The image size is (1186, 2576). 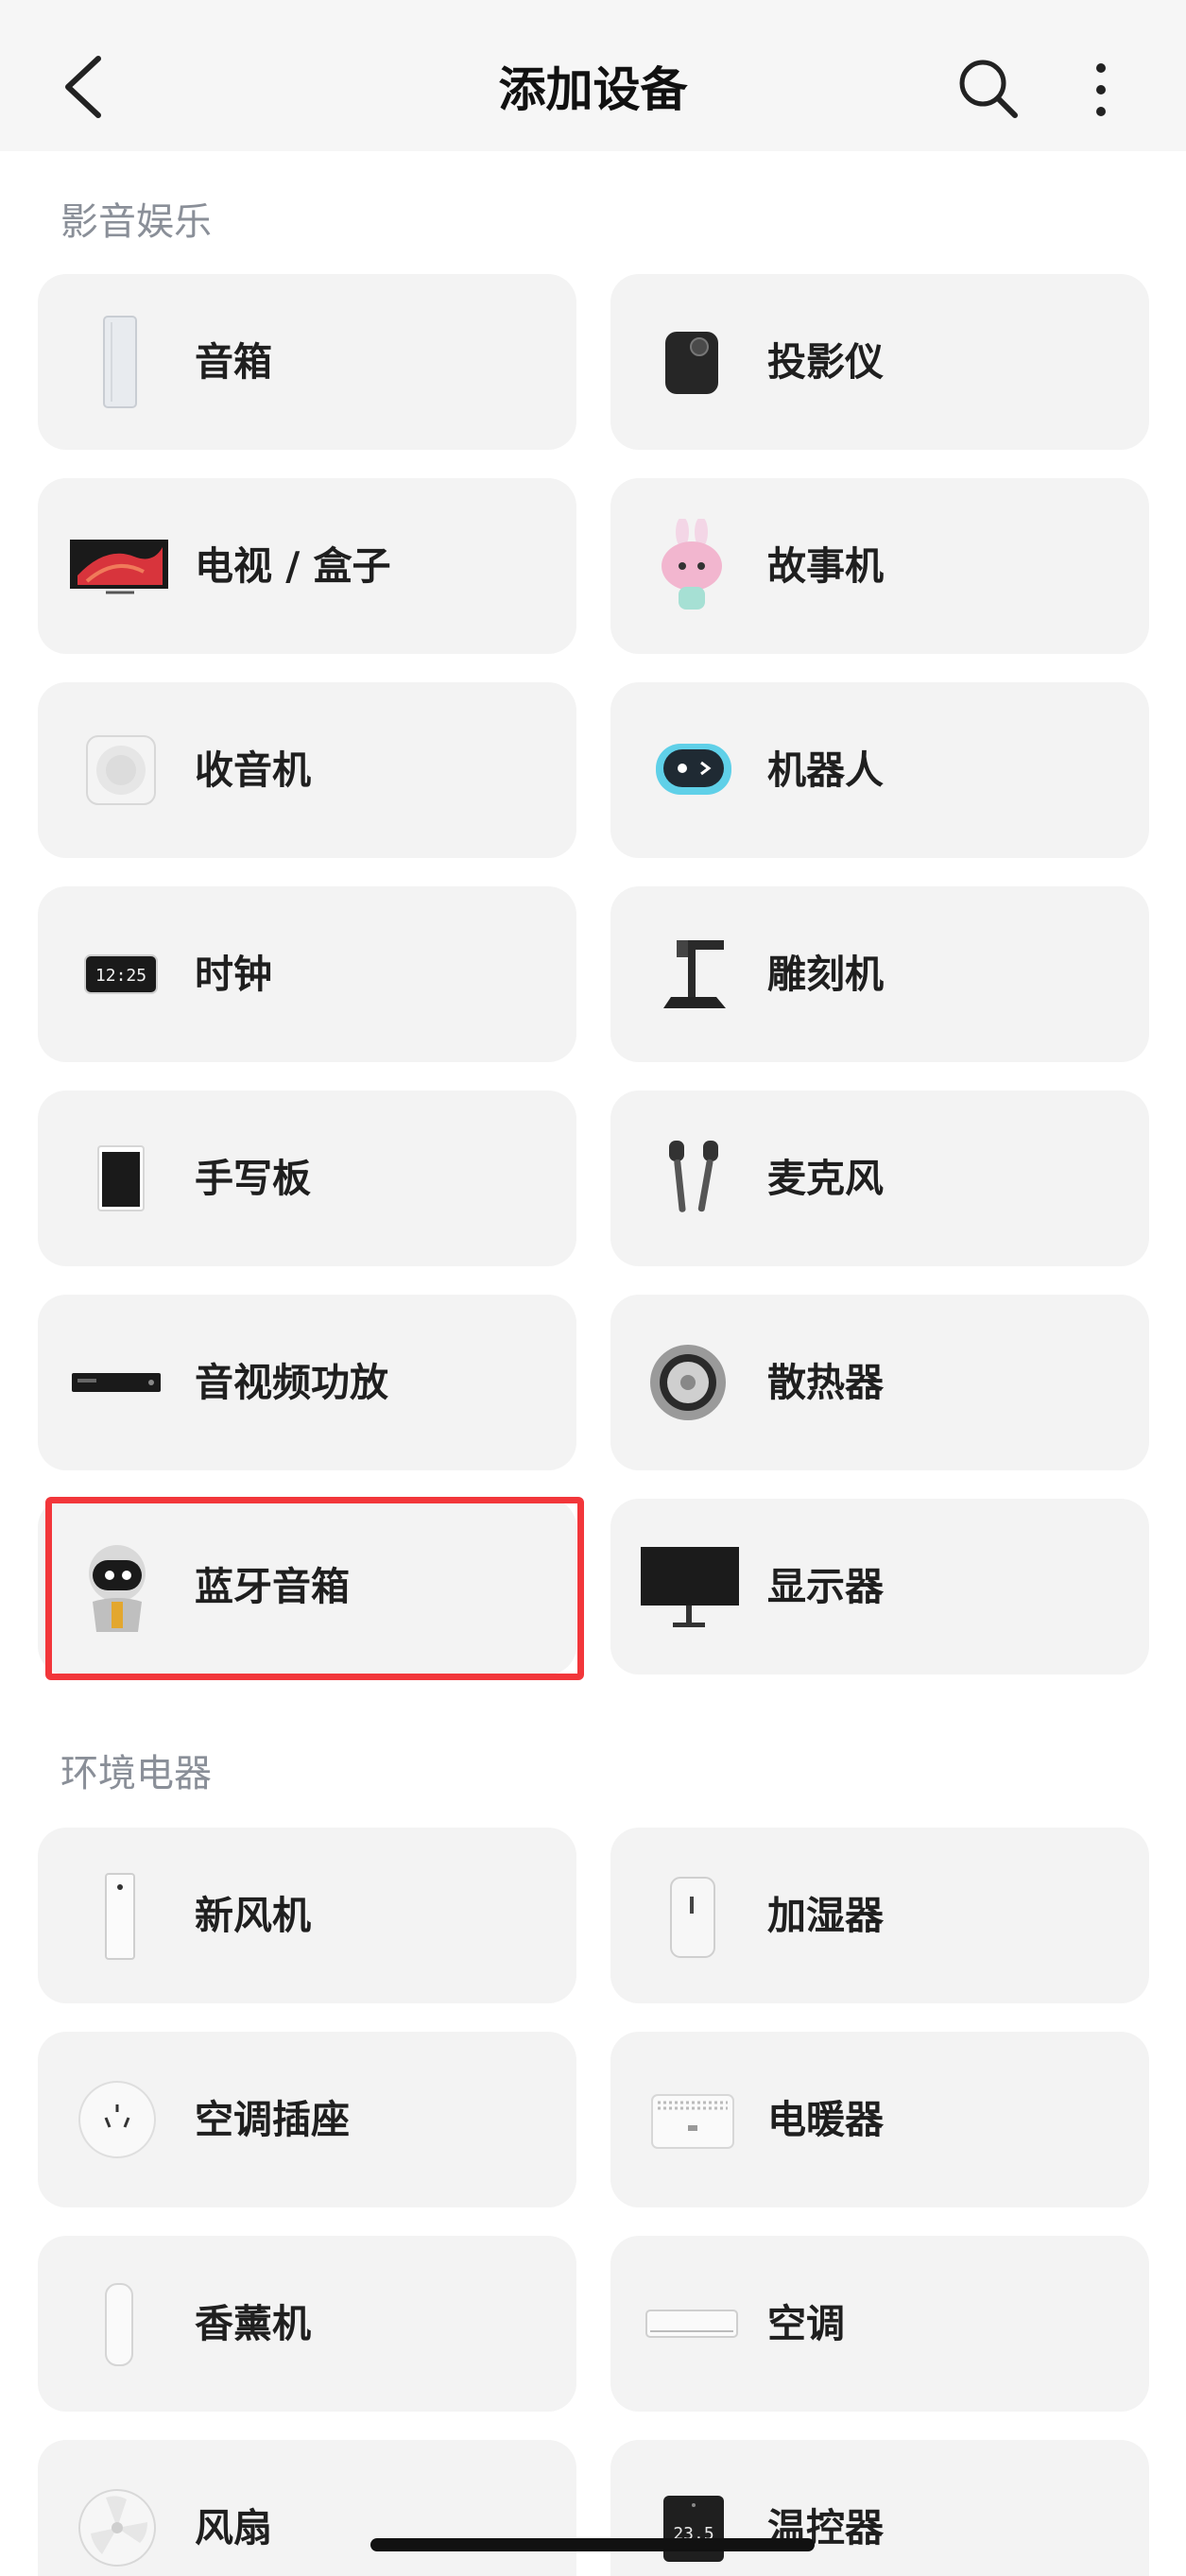 I want to click on device-card-tv: 电视 / 盒子, so click(x=307, y=566).